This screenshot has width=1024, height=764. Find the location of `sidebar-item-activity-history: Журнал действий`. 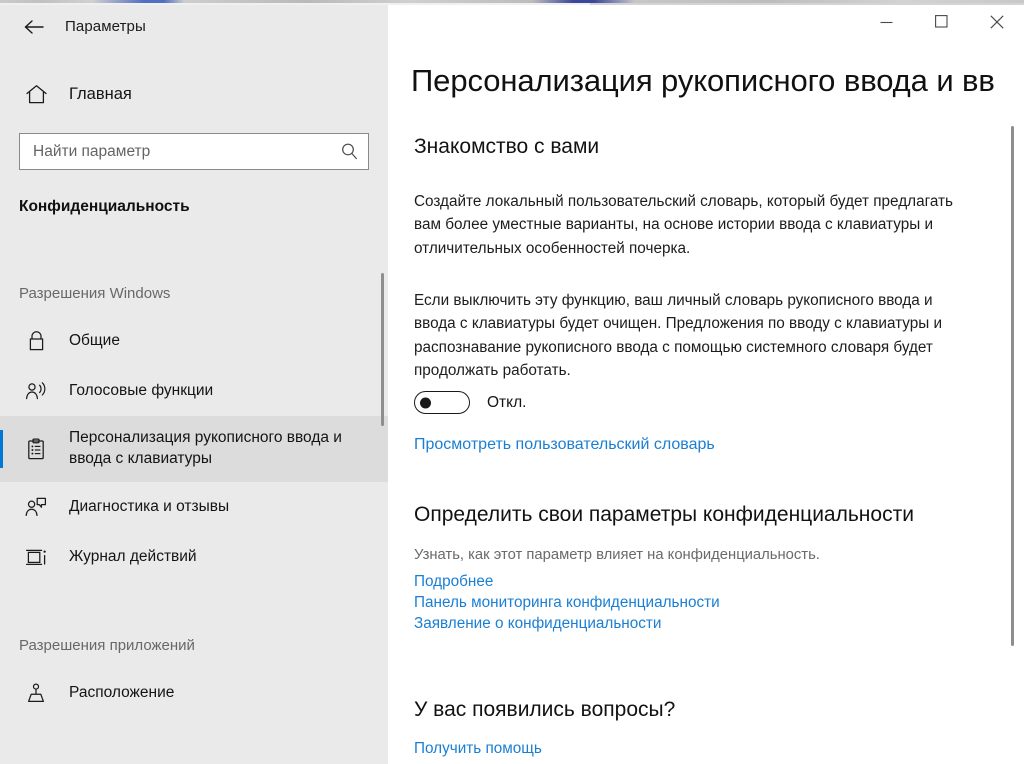

sidebar-item-activity-history: Журнал действий is located at coordinates (194, 557).